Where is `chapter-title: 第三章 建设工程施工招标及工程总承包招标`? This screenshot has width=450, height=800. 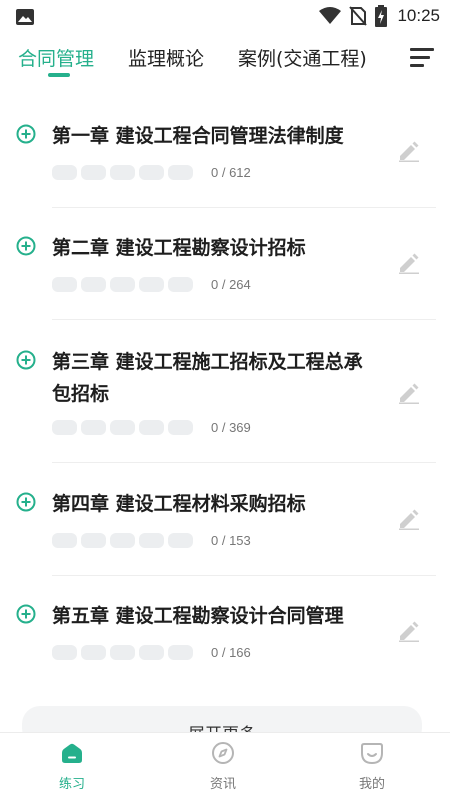 chapter-title: 第三章 建设工程施工招标及工程总承包招标 is located at coordinates (207, 378).